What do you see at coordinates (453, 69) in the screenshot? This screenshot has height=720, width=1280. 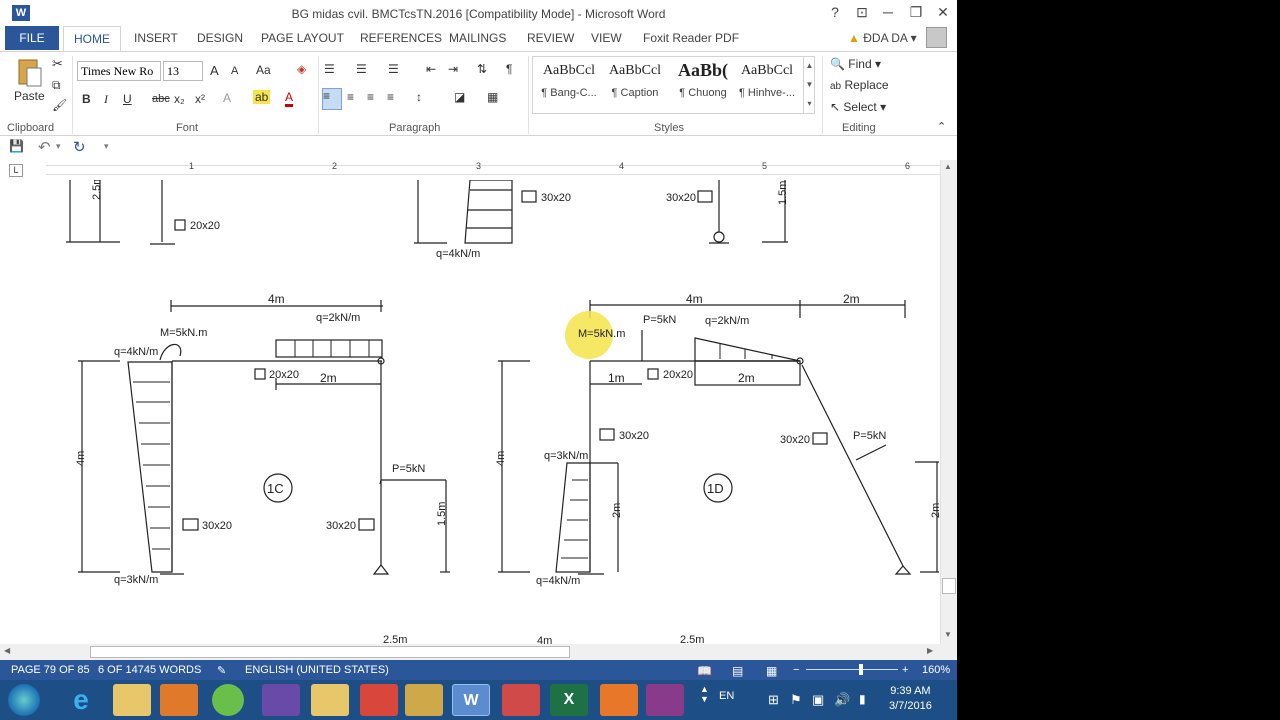 I see `increase-indent-icon: ⇥` at bounding box center [453, 69].